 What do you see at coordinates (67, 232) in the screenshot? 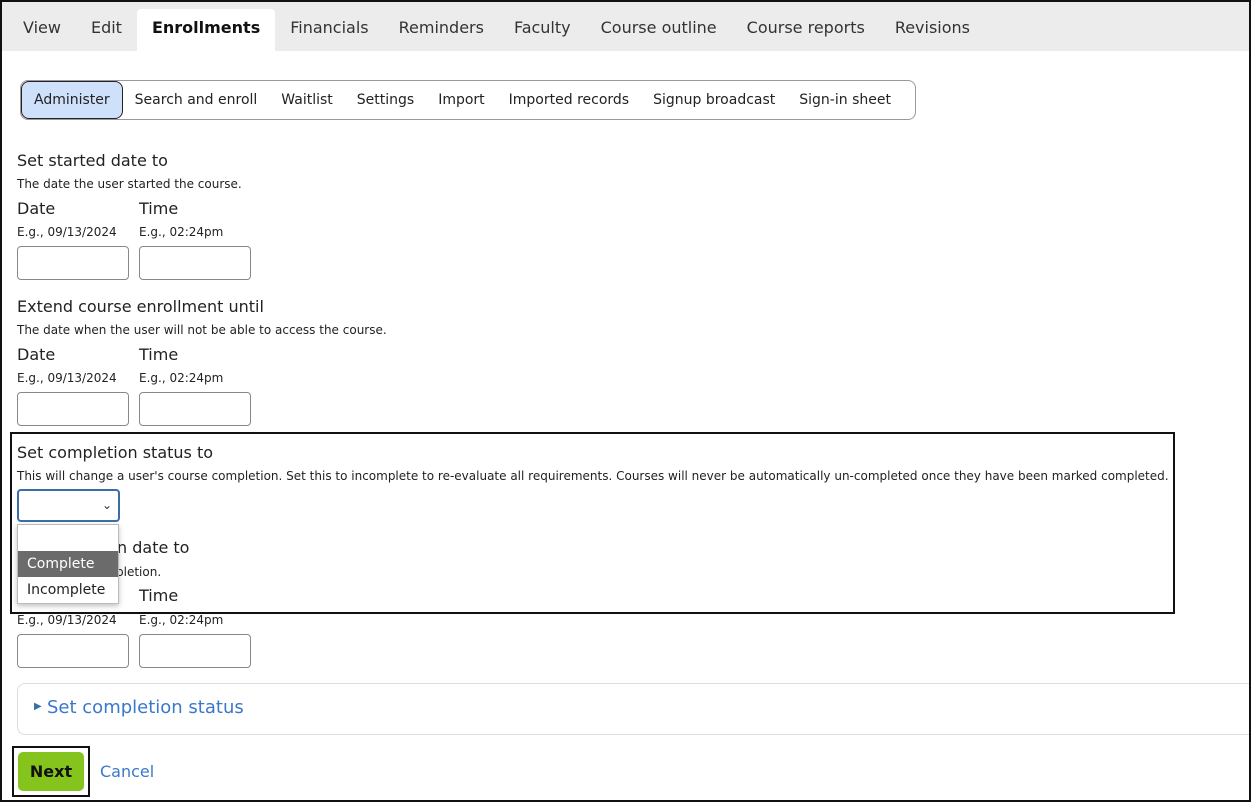
I see `started-date-hint: E.g., 09/13/2024` at bounding box center [67, 232].